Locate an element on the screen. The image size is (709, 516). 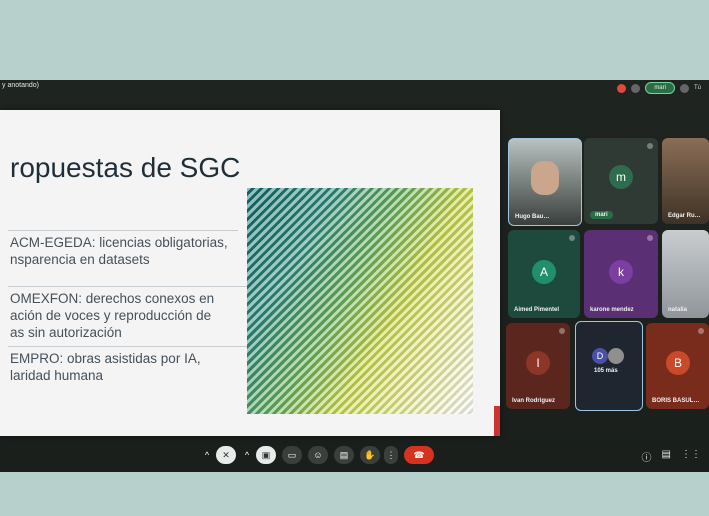
participant-avatar-photo is located at coordinates (616, 356).